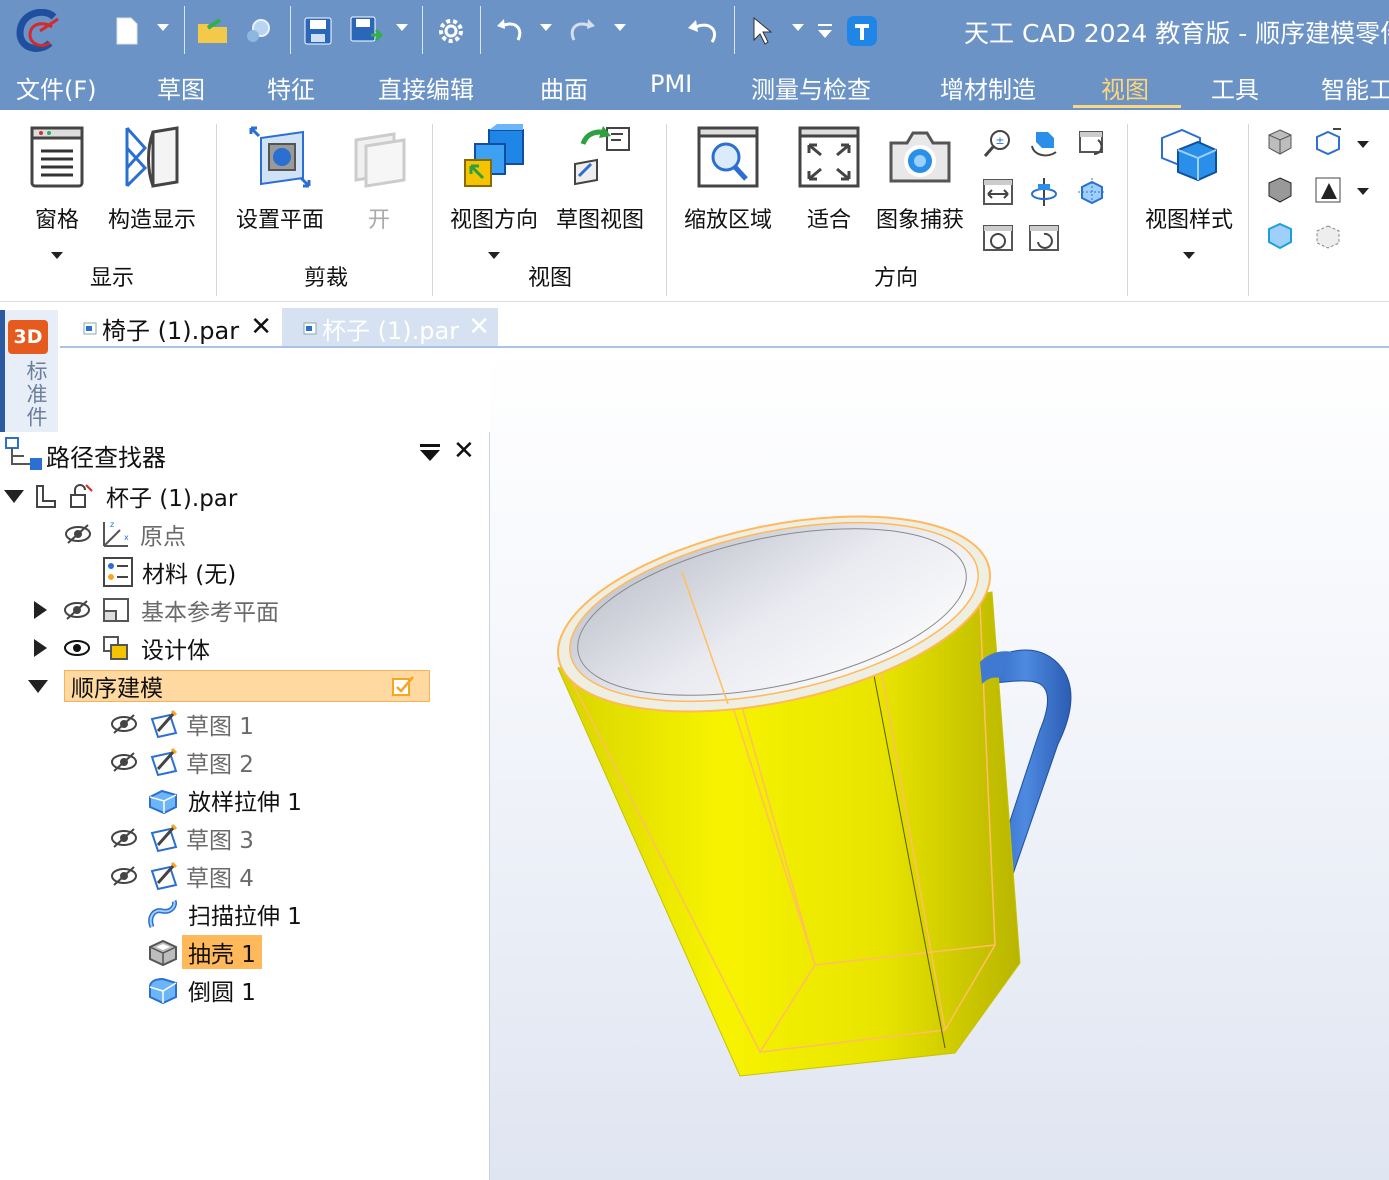 This screenshot has width=1389, height=1180. Describe the element at coordinates (988, 87) in the screenshot. I see `menu-additive: 增材制造` at that location.